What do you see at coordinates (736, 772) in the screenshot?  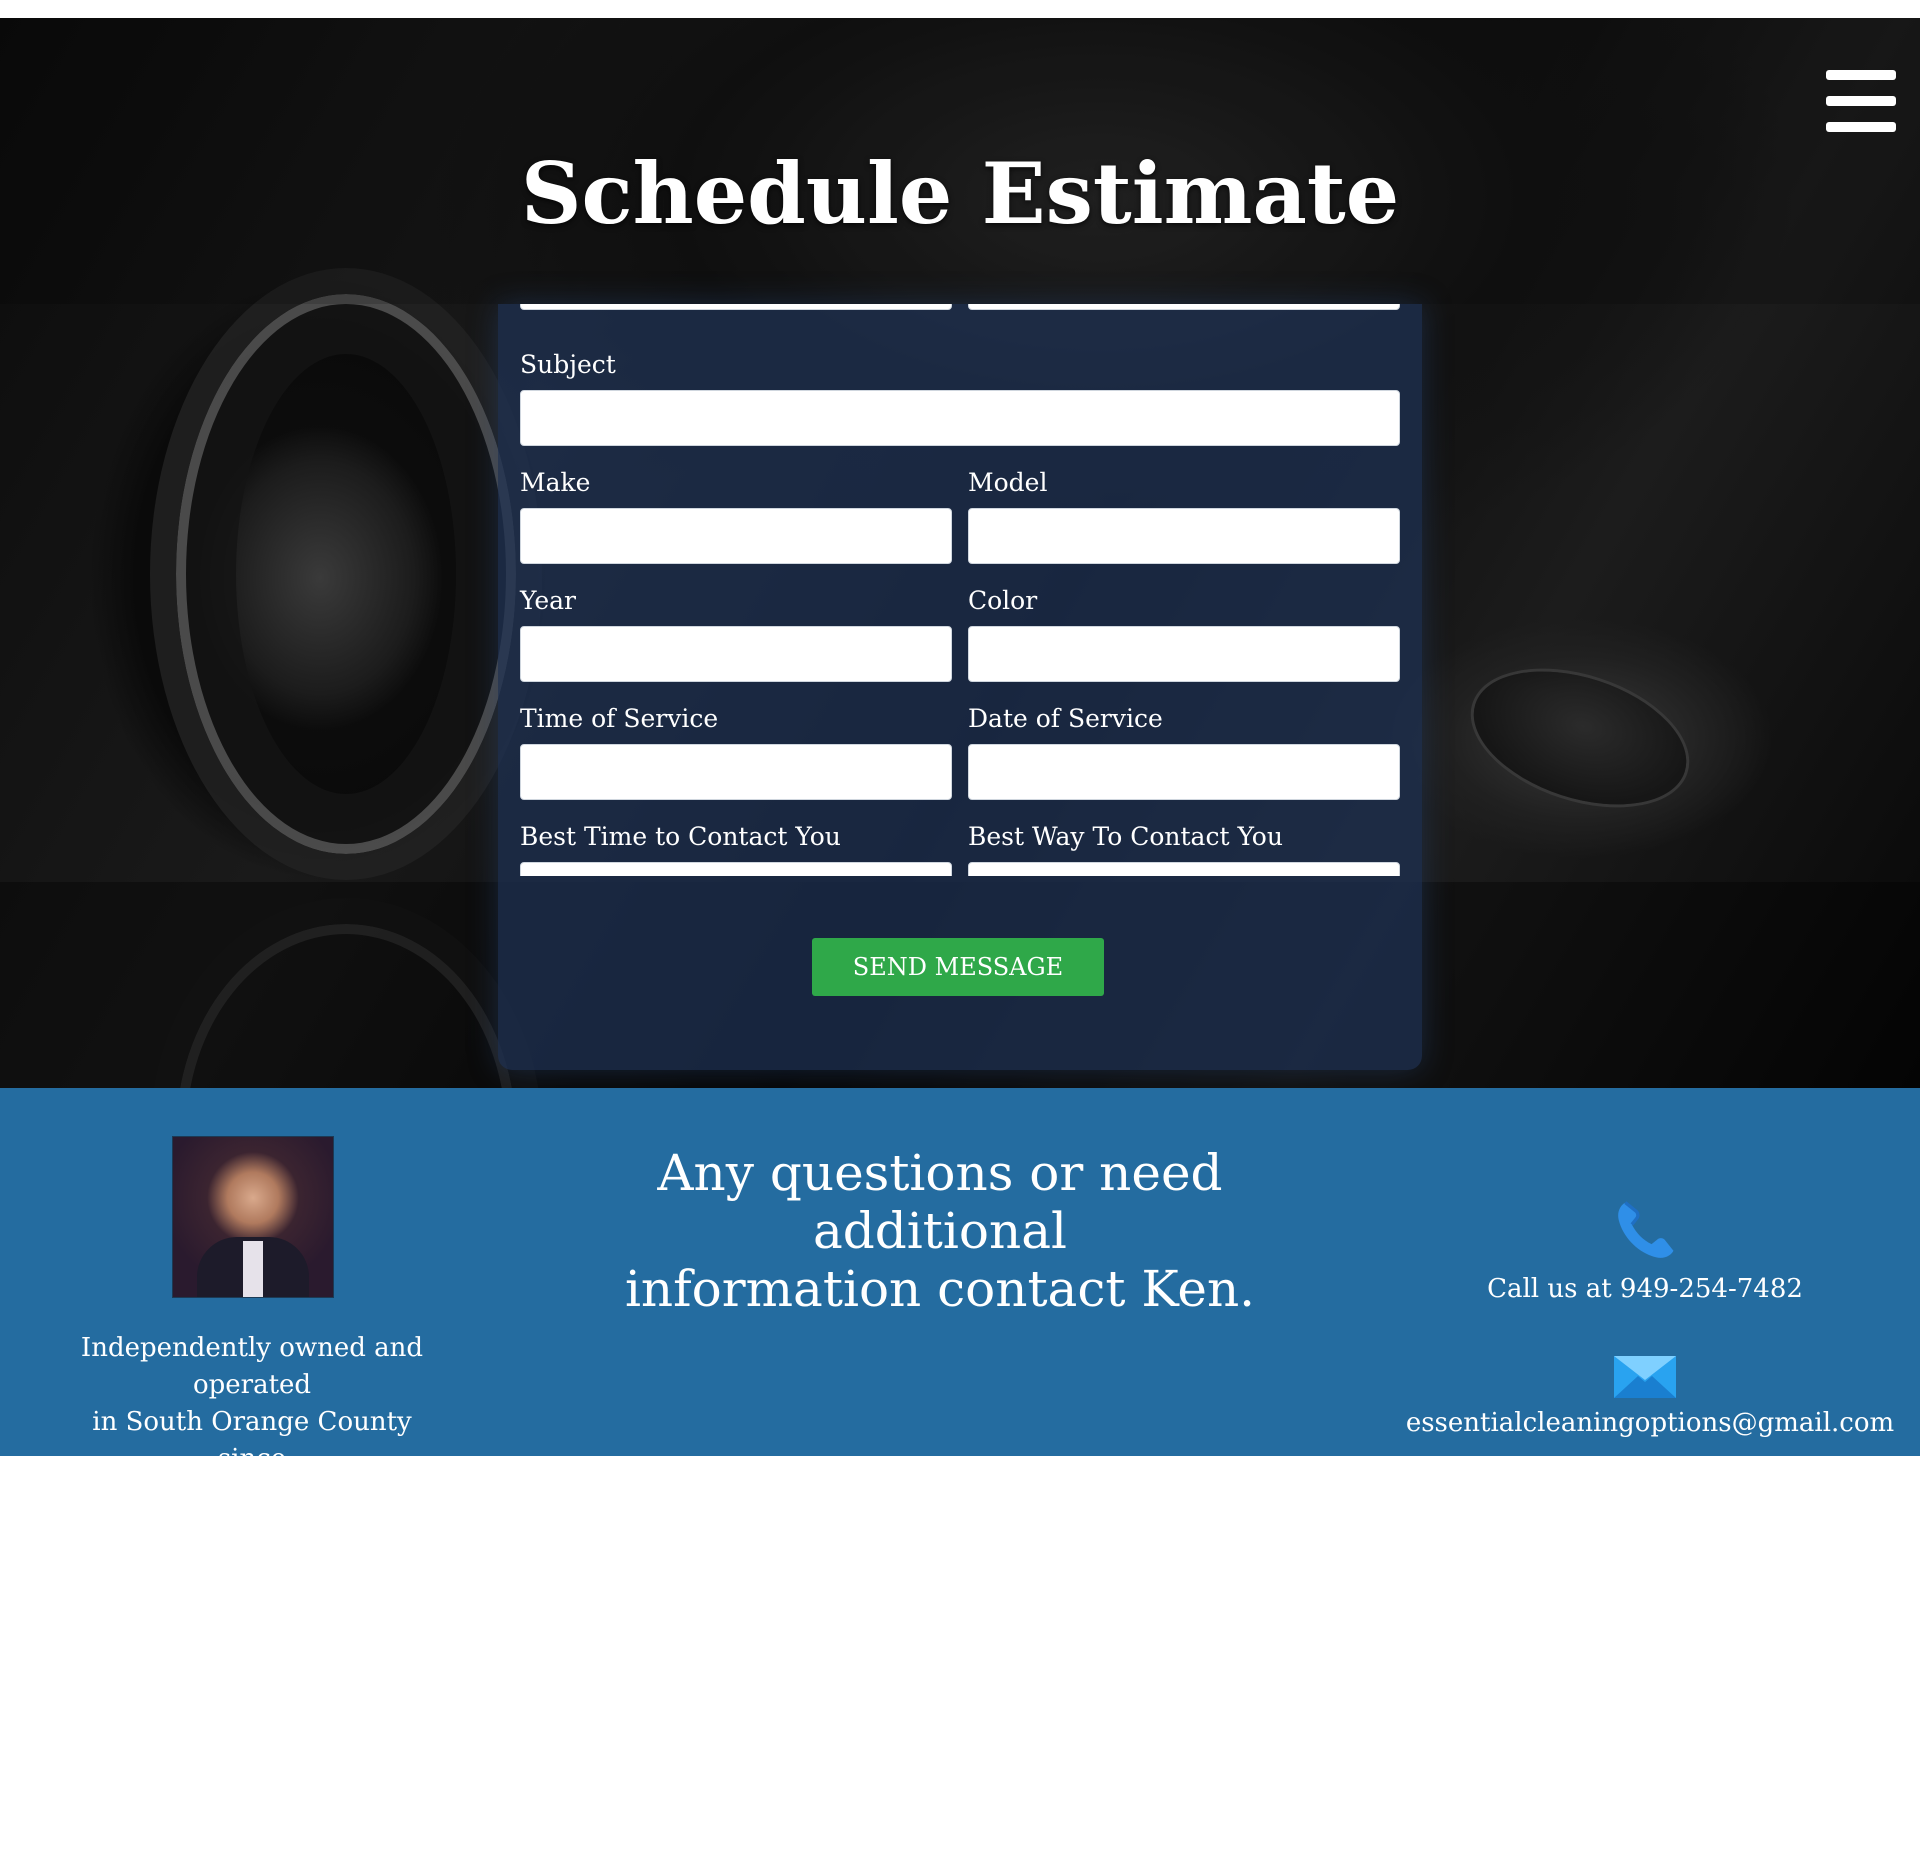 I see `time-of-service-field` at bounding box center [736, 772].